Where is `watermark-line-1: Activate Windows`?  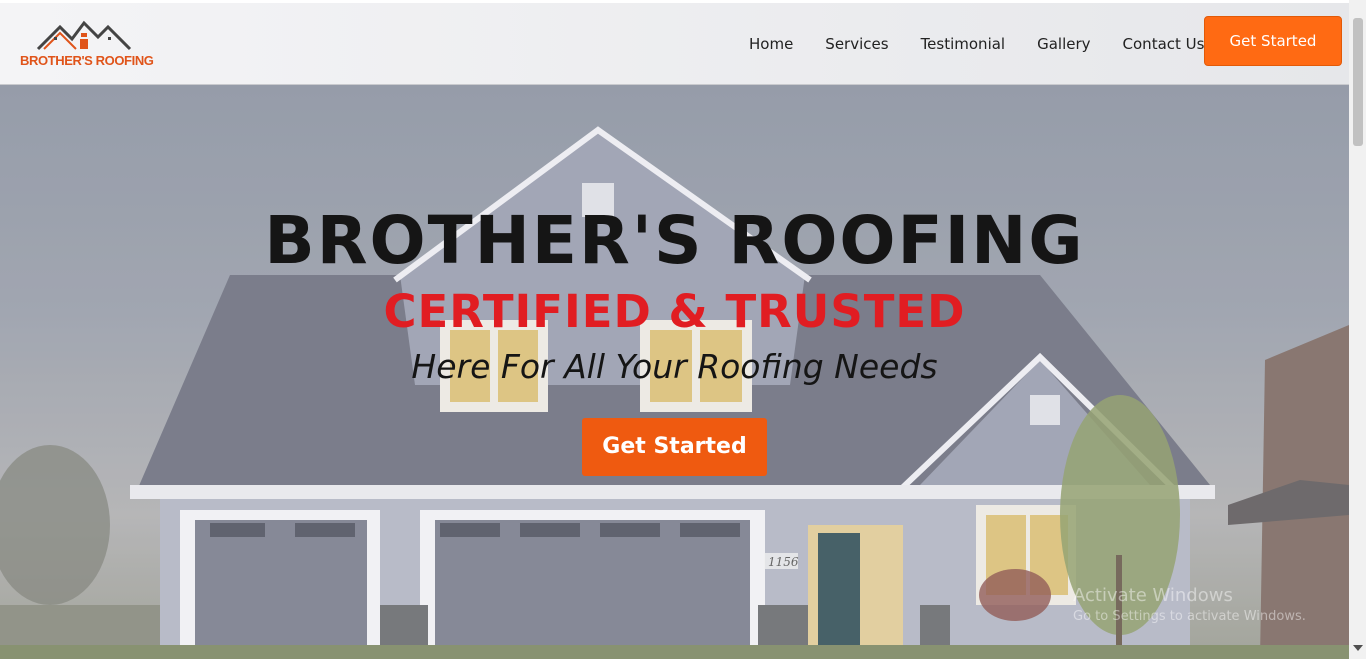 watermark-line-1: Activate Windows is located at coordinates (1153, 595).